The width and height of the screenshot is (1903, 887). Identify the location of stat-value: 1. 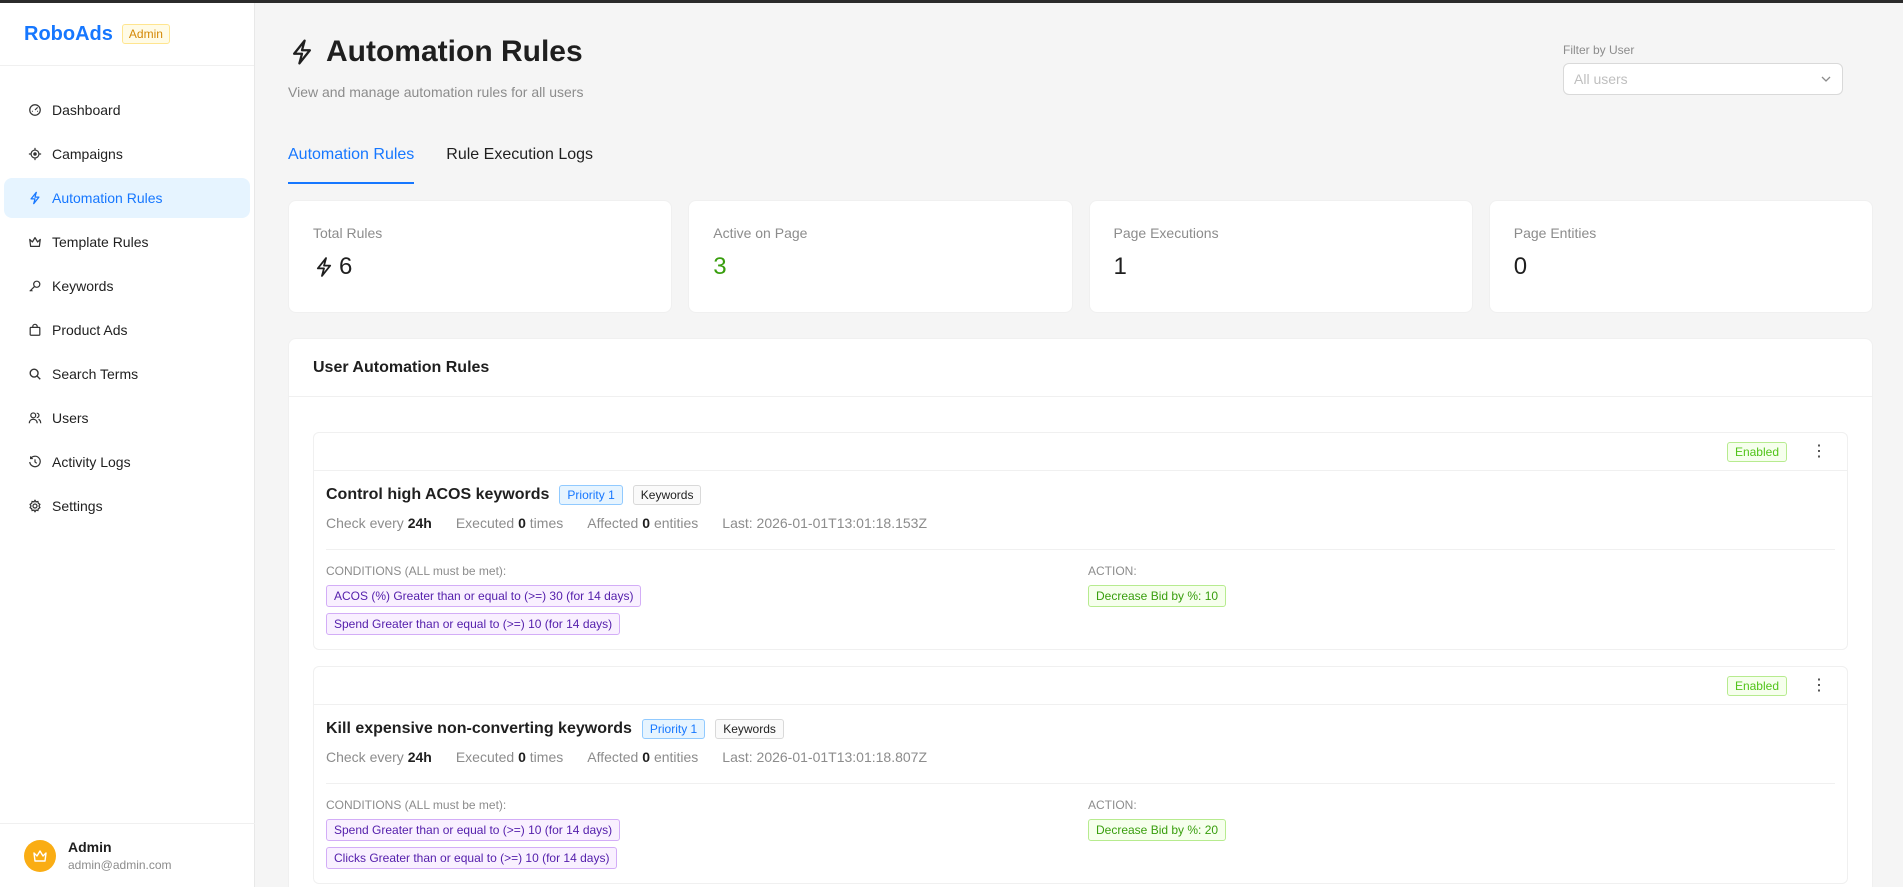
(1120, 266).